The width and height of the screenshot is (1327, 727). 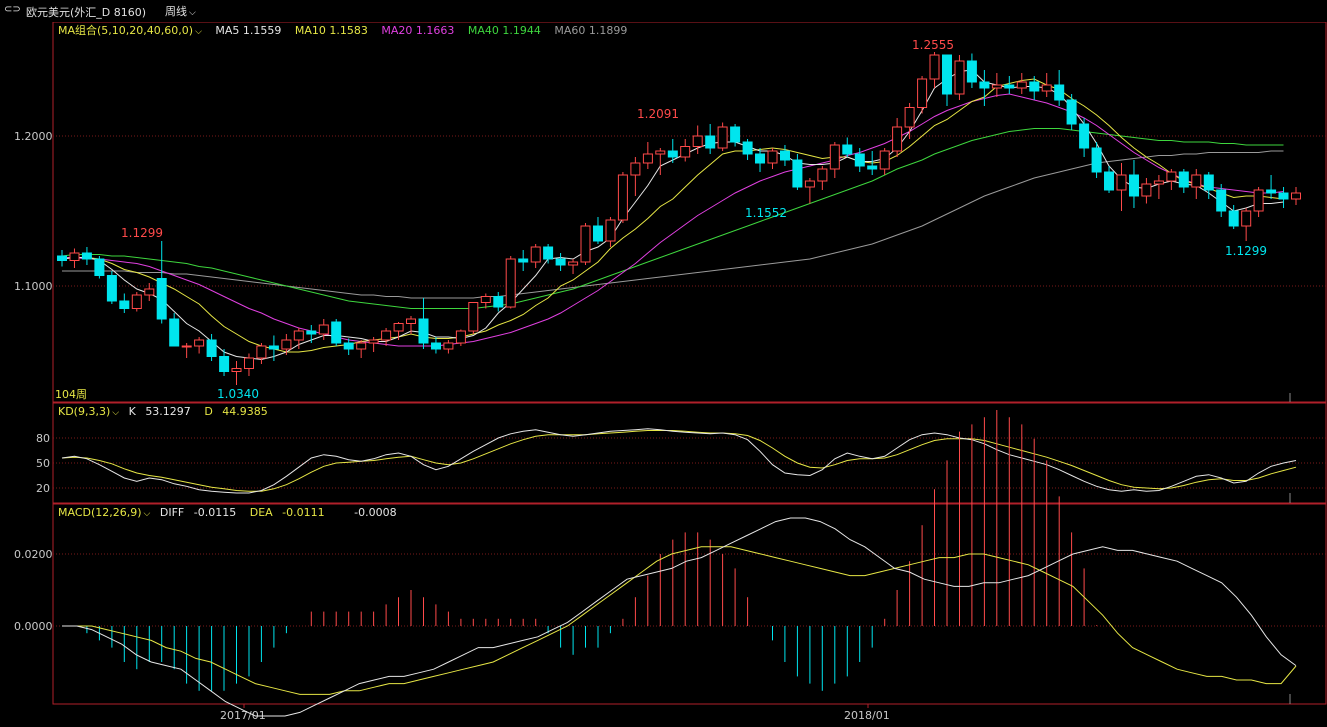 What do you see at coordinates (100, 512) in the screenshot?
I see `macd-label: MACD(12,26,9)` at bounding box center [100, 512].